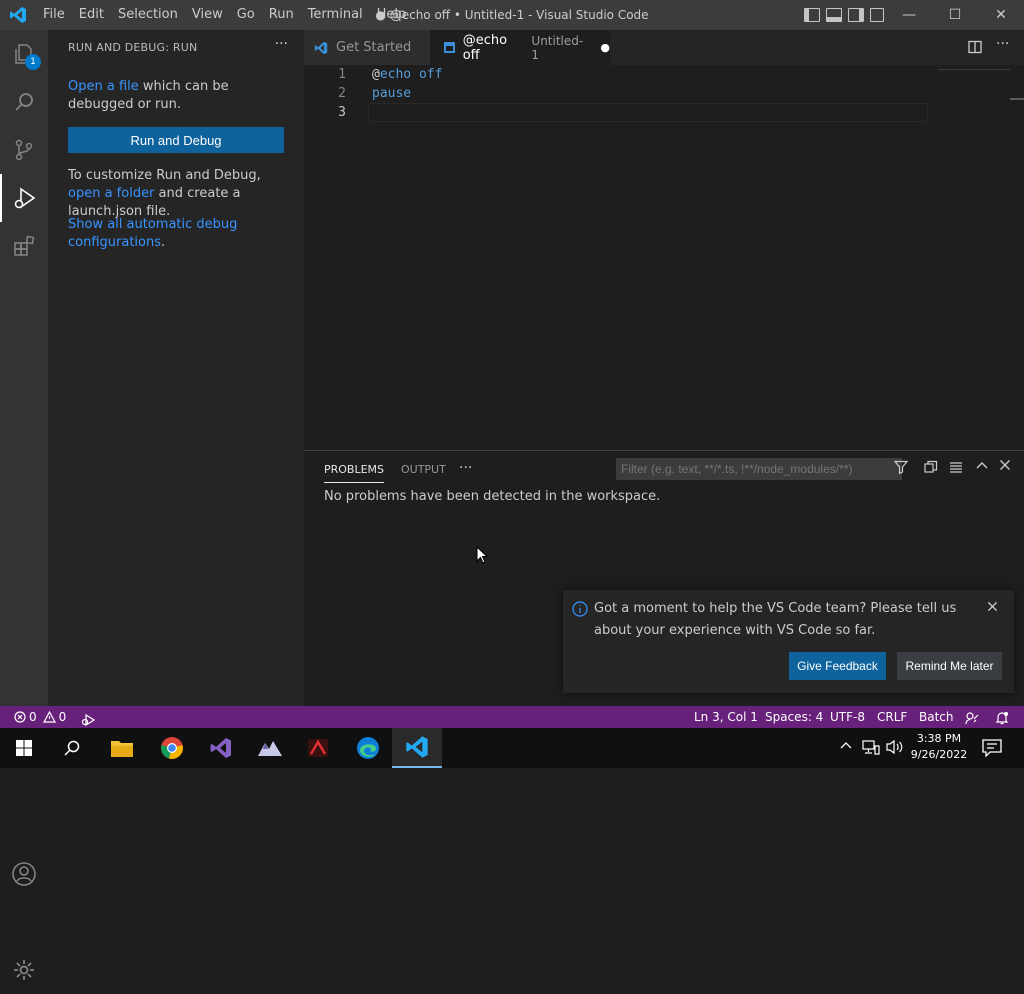  Describe the element at coordinates (417, 748) in the screenshot. I see `vscode-taskbar-icon` at that location.